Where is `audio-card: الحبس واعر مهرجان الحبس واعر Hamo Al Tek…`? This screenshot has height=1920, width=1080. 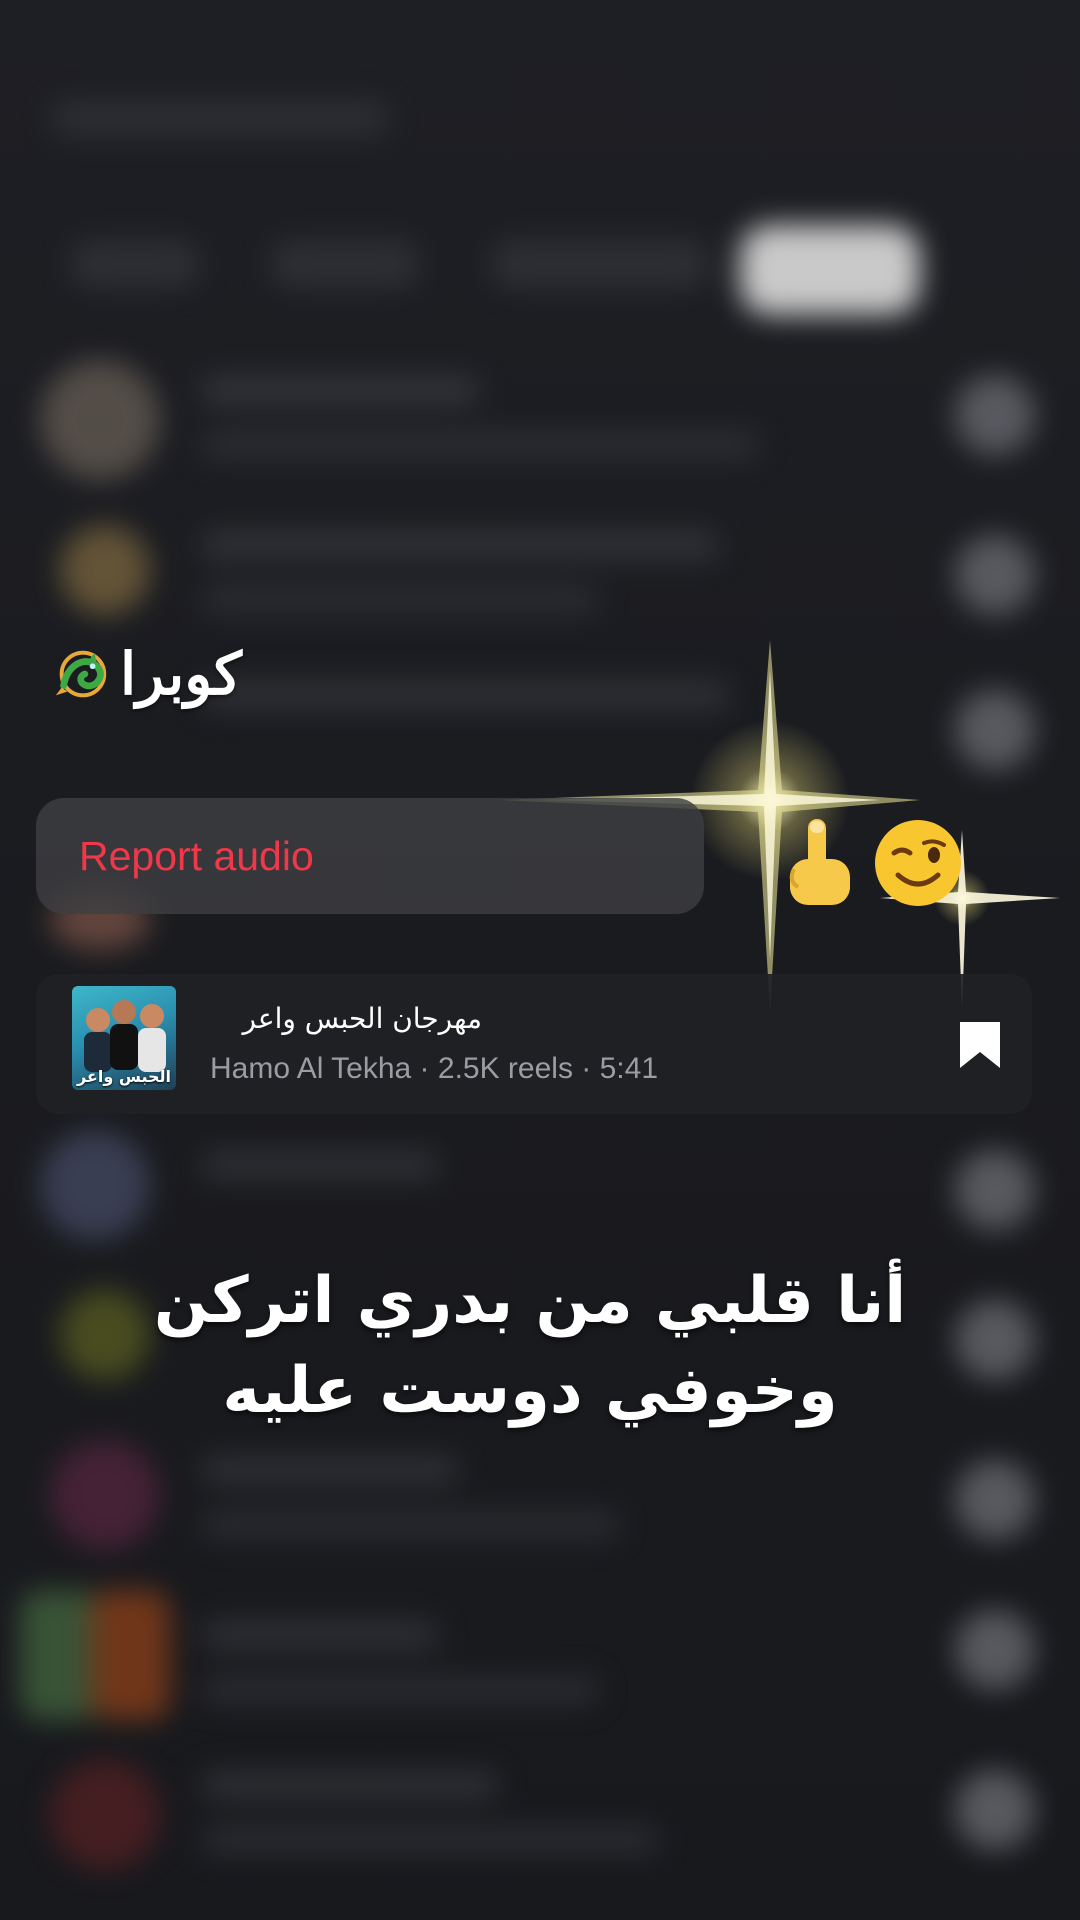
audio-card: الحبس واعر مهرجان الحبس واعر Hamo Al Tek… is located at coordinates (534, 1044).